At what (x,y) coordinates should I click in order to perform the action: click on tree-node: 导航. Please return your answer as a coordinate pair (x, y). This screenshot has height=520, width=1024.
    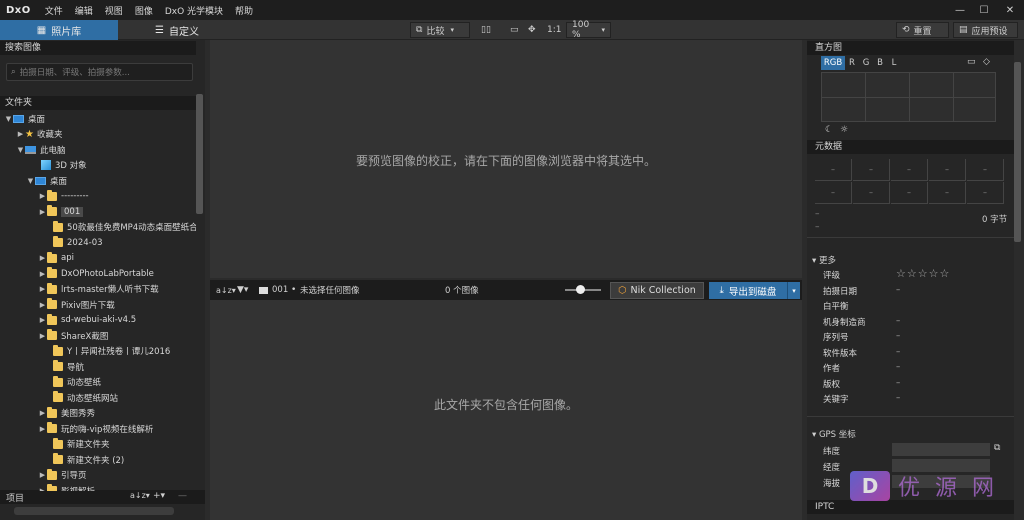
    Looking at the image, I should click on (64, 366).